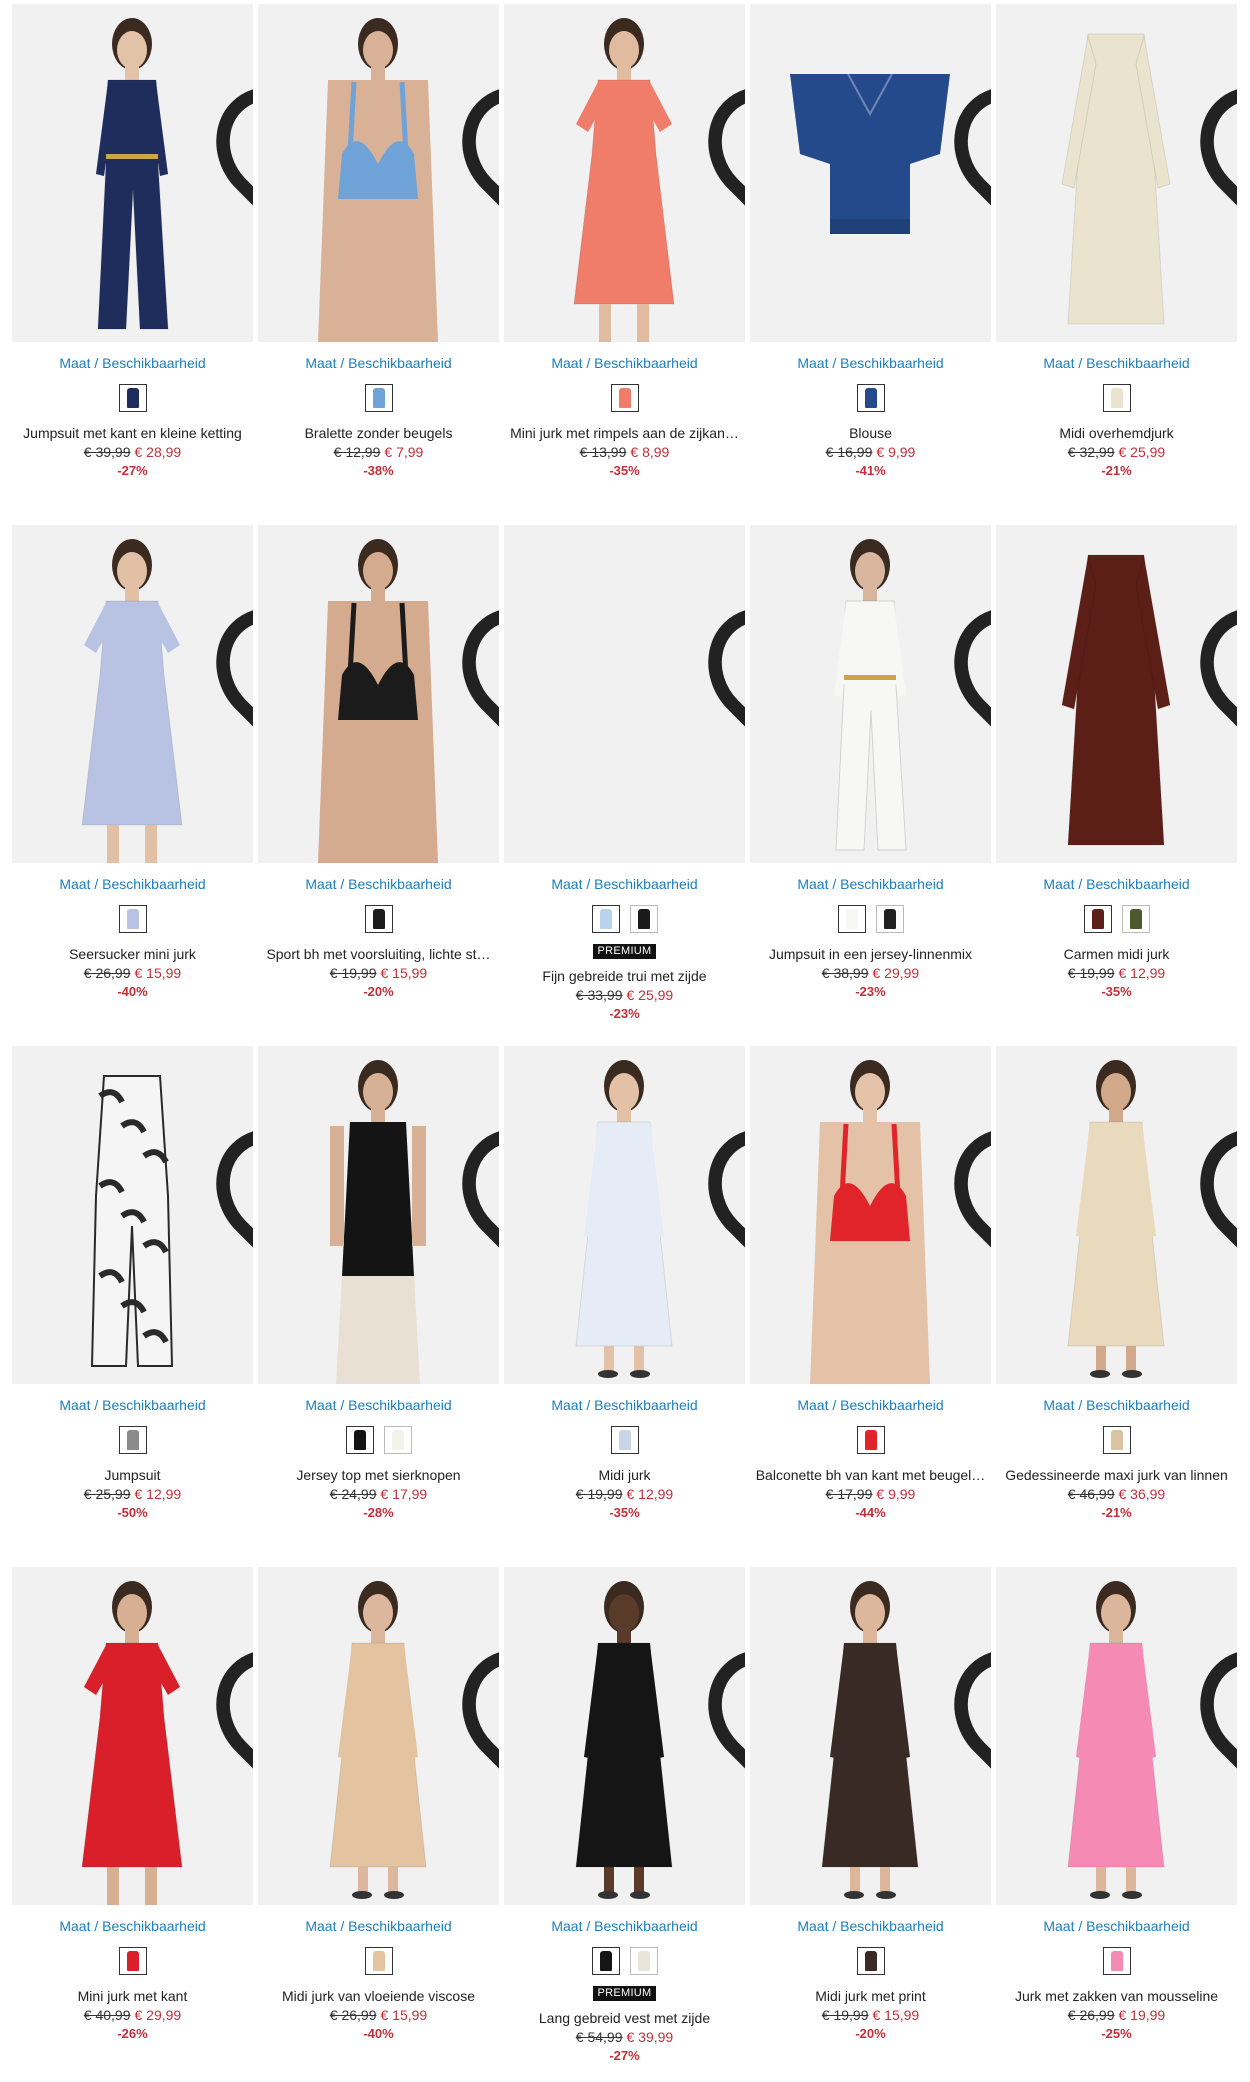  I want to click on product-name: Fijn gebreide trui met zijde, so click(624, 976).